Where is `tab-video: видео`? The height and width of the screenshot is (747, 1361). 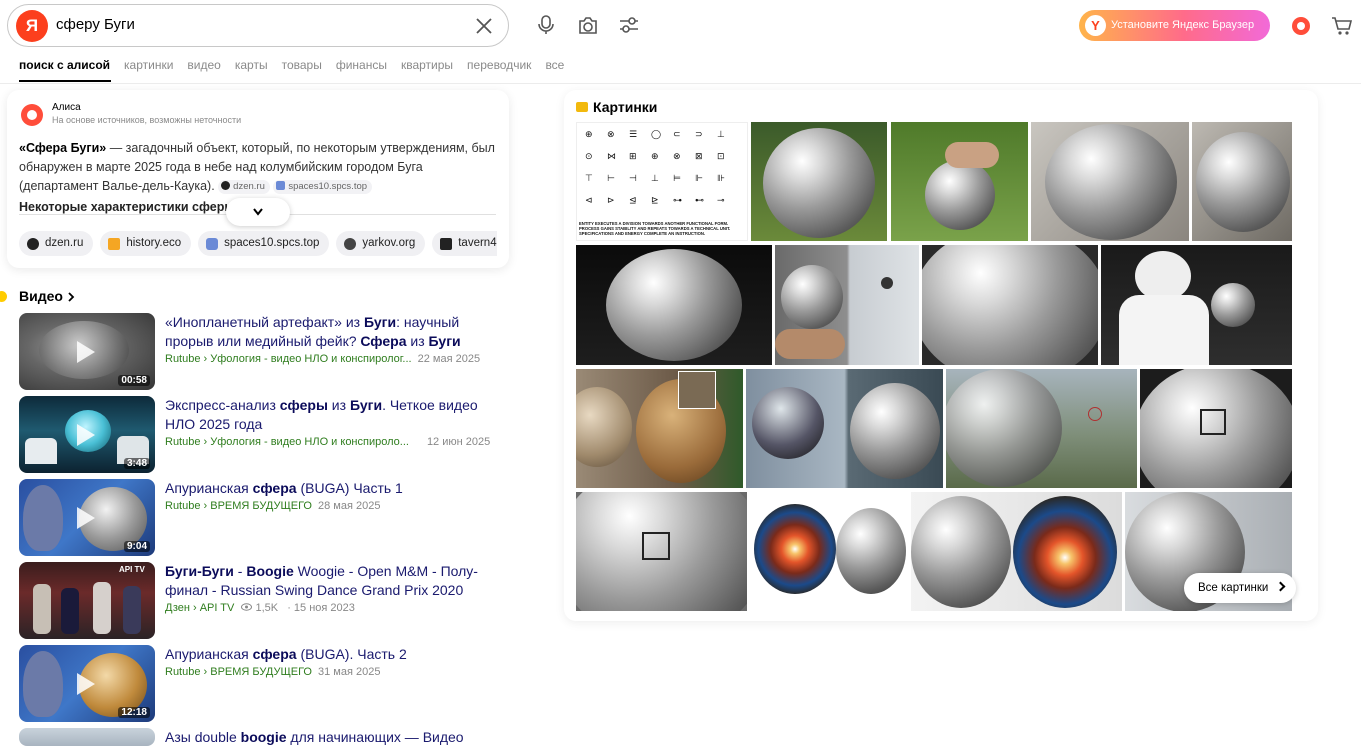
tab-video: видео is located at coordinates (203, 67).